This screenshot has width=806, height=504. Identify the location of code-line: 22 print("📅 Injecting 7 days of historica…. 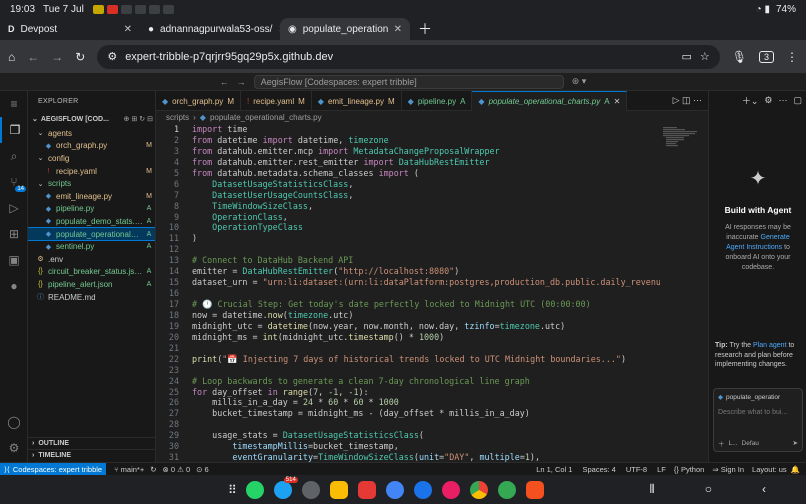
(408, 359).